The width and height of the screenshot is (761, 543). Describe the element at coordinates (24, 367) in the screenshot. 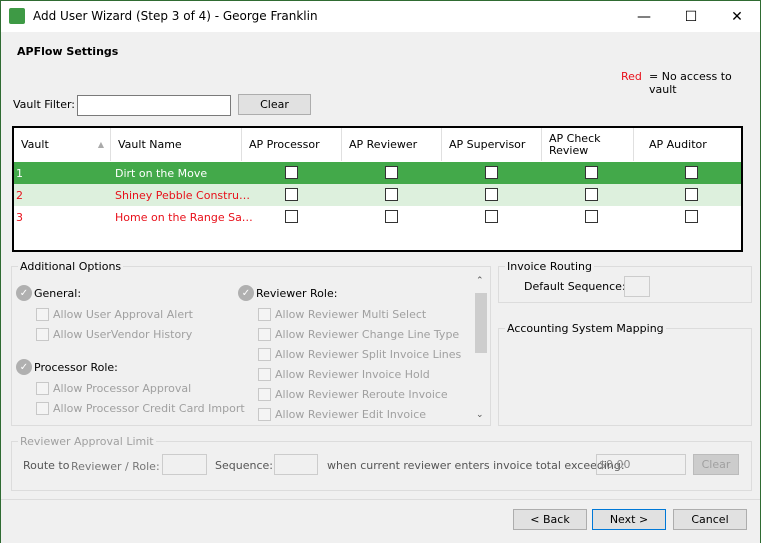

I see `processor-check-icon: ✓` at that location.